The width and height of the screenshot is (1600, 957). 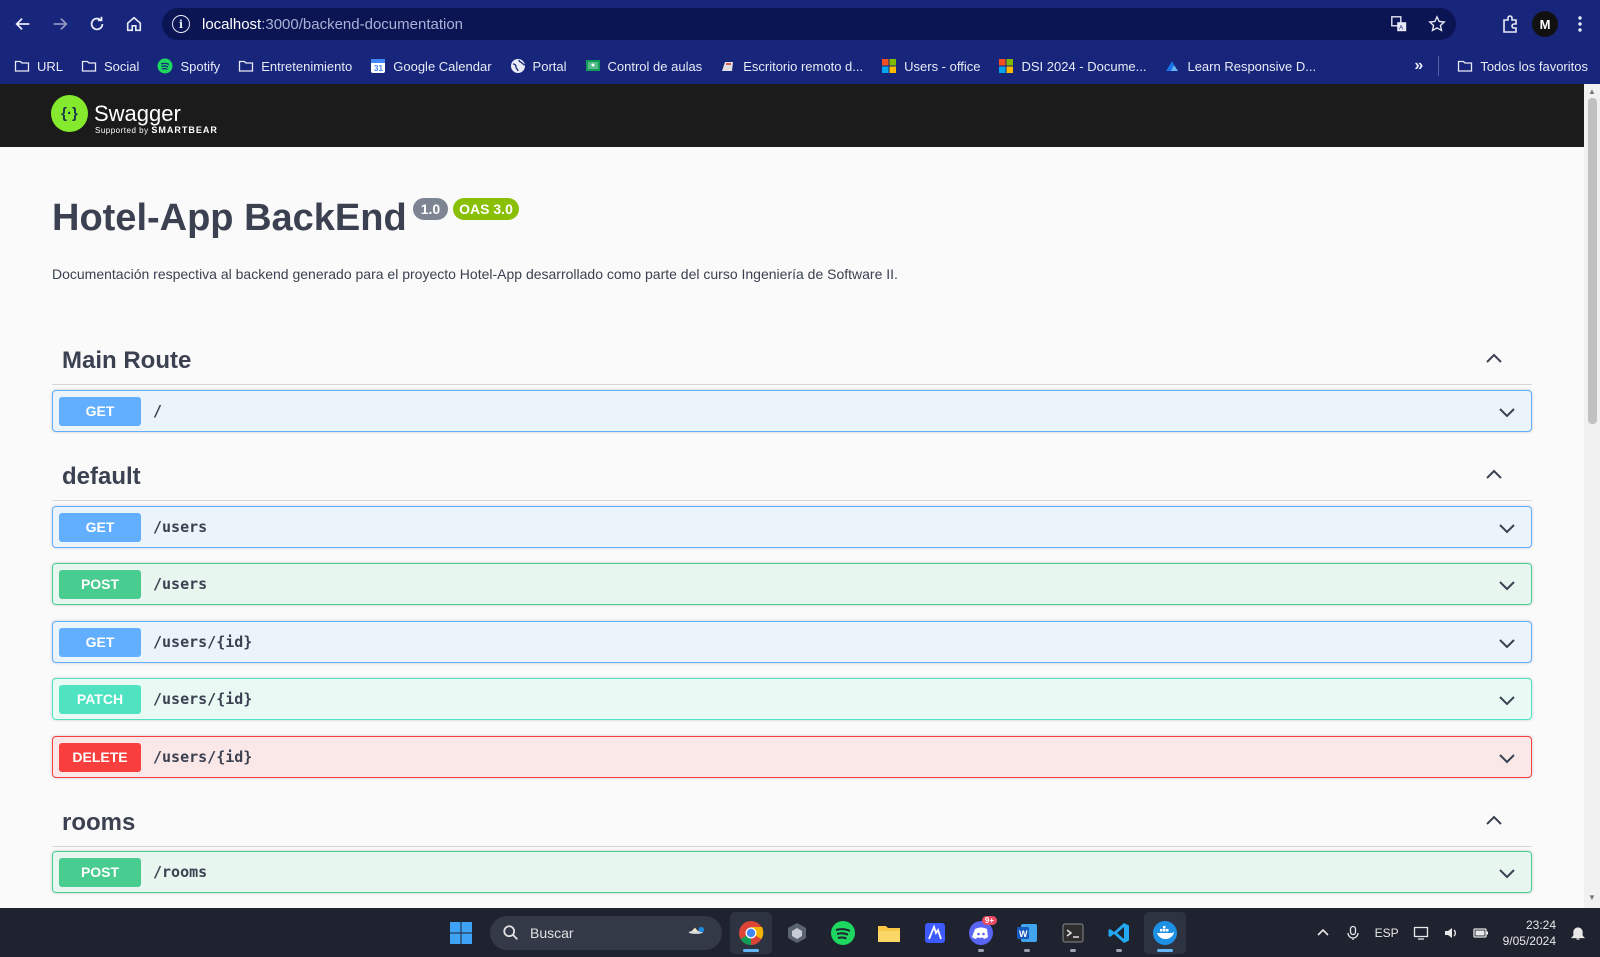 What do you see at coordinates (1418, 66) in the screenshot?
I see `more-bookmarks-chevron-icon: »` at bounding box center [1418, 66].